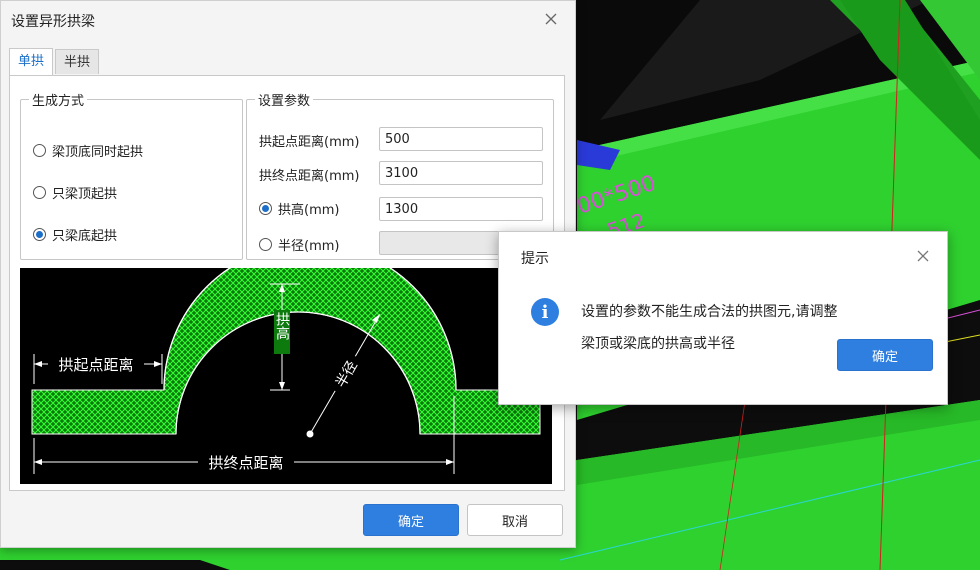  What do you see at coordinates (461, 209) in the screenshot?
I see `arch-height-input` at bounding box center [461, 209].